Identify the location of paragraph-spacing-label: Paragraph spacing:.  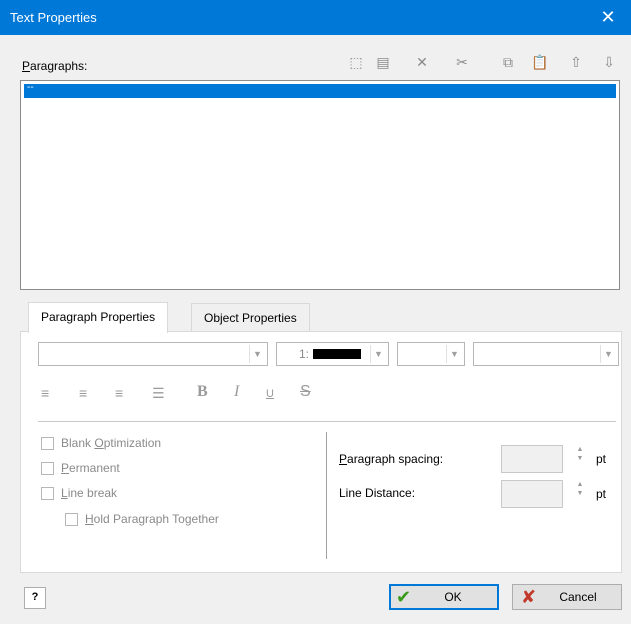
(391, 459).